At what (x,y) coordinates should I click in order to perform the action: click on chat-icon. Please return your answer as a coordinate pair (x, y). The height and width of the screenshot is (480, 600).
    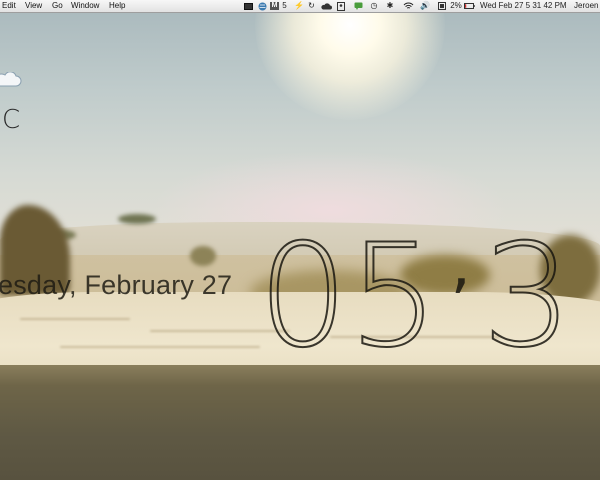
    Looking at the image, I should click on (358, 6).